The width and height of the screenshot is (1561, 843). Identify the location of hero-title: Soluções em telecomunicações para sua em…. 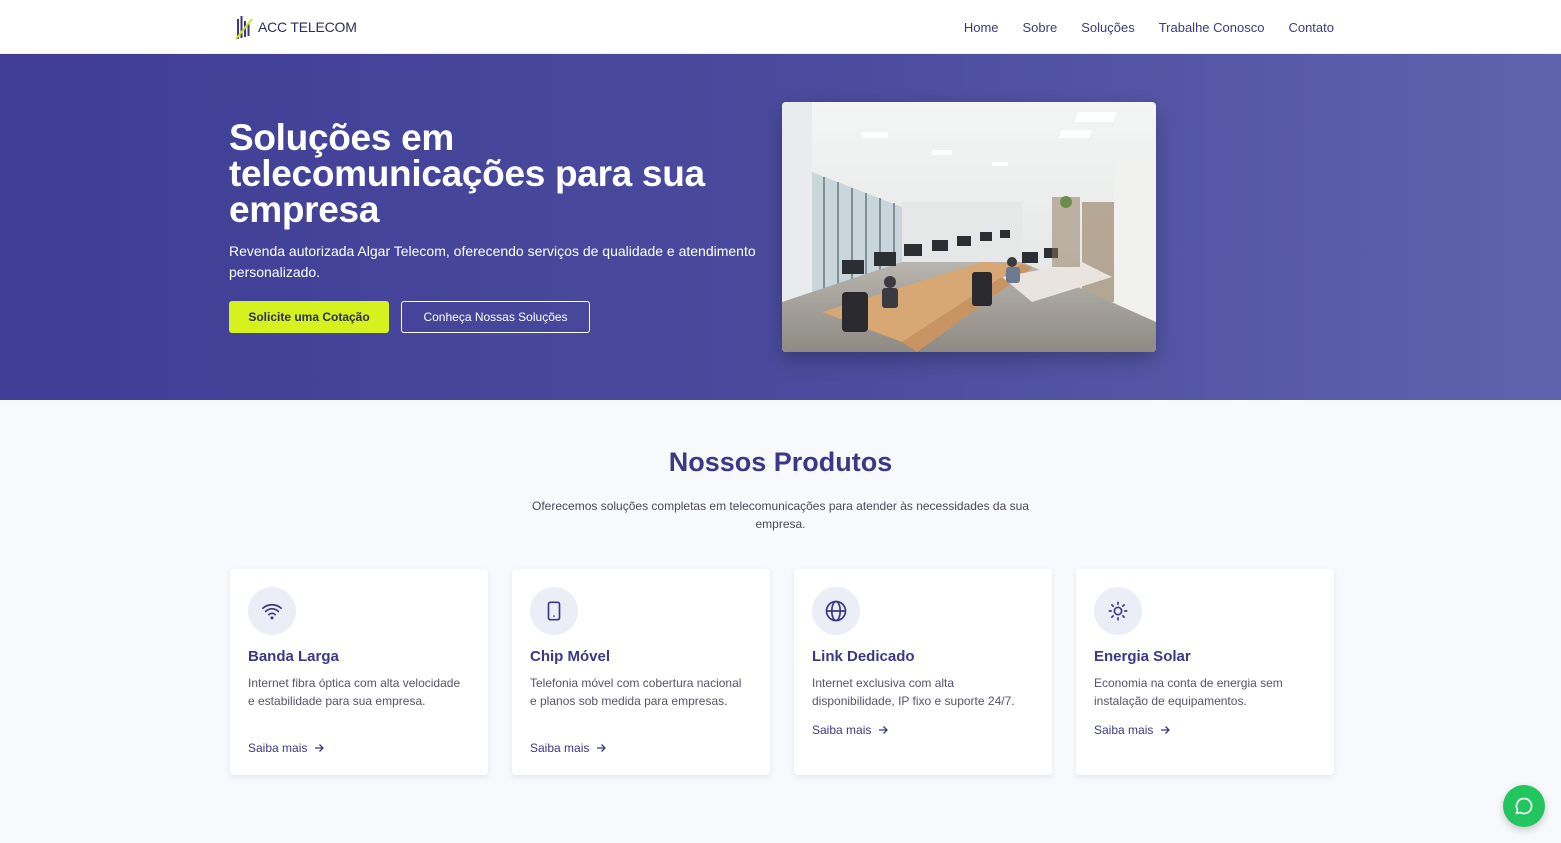
(467, 173).